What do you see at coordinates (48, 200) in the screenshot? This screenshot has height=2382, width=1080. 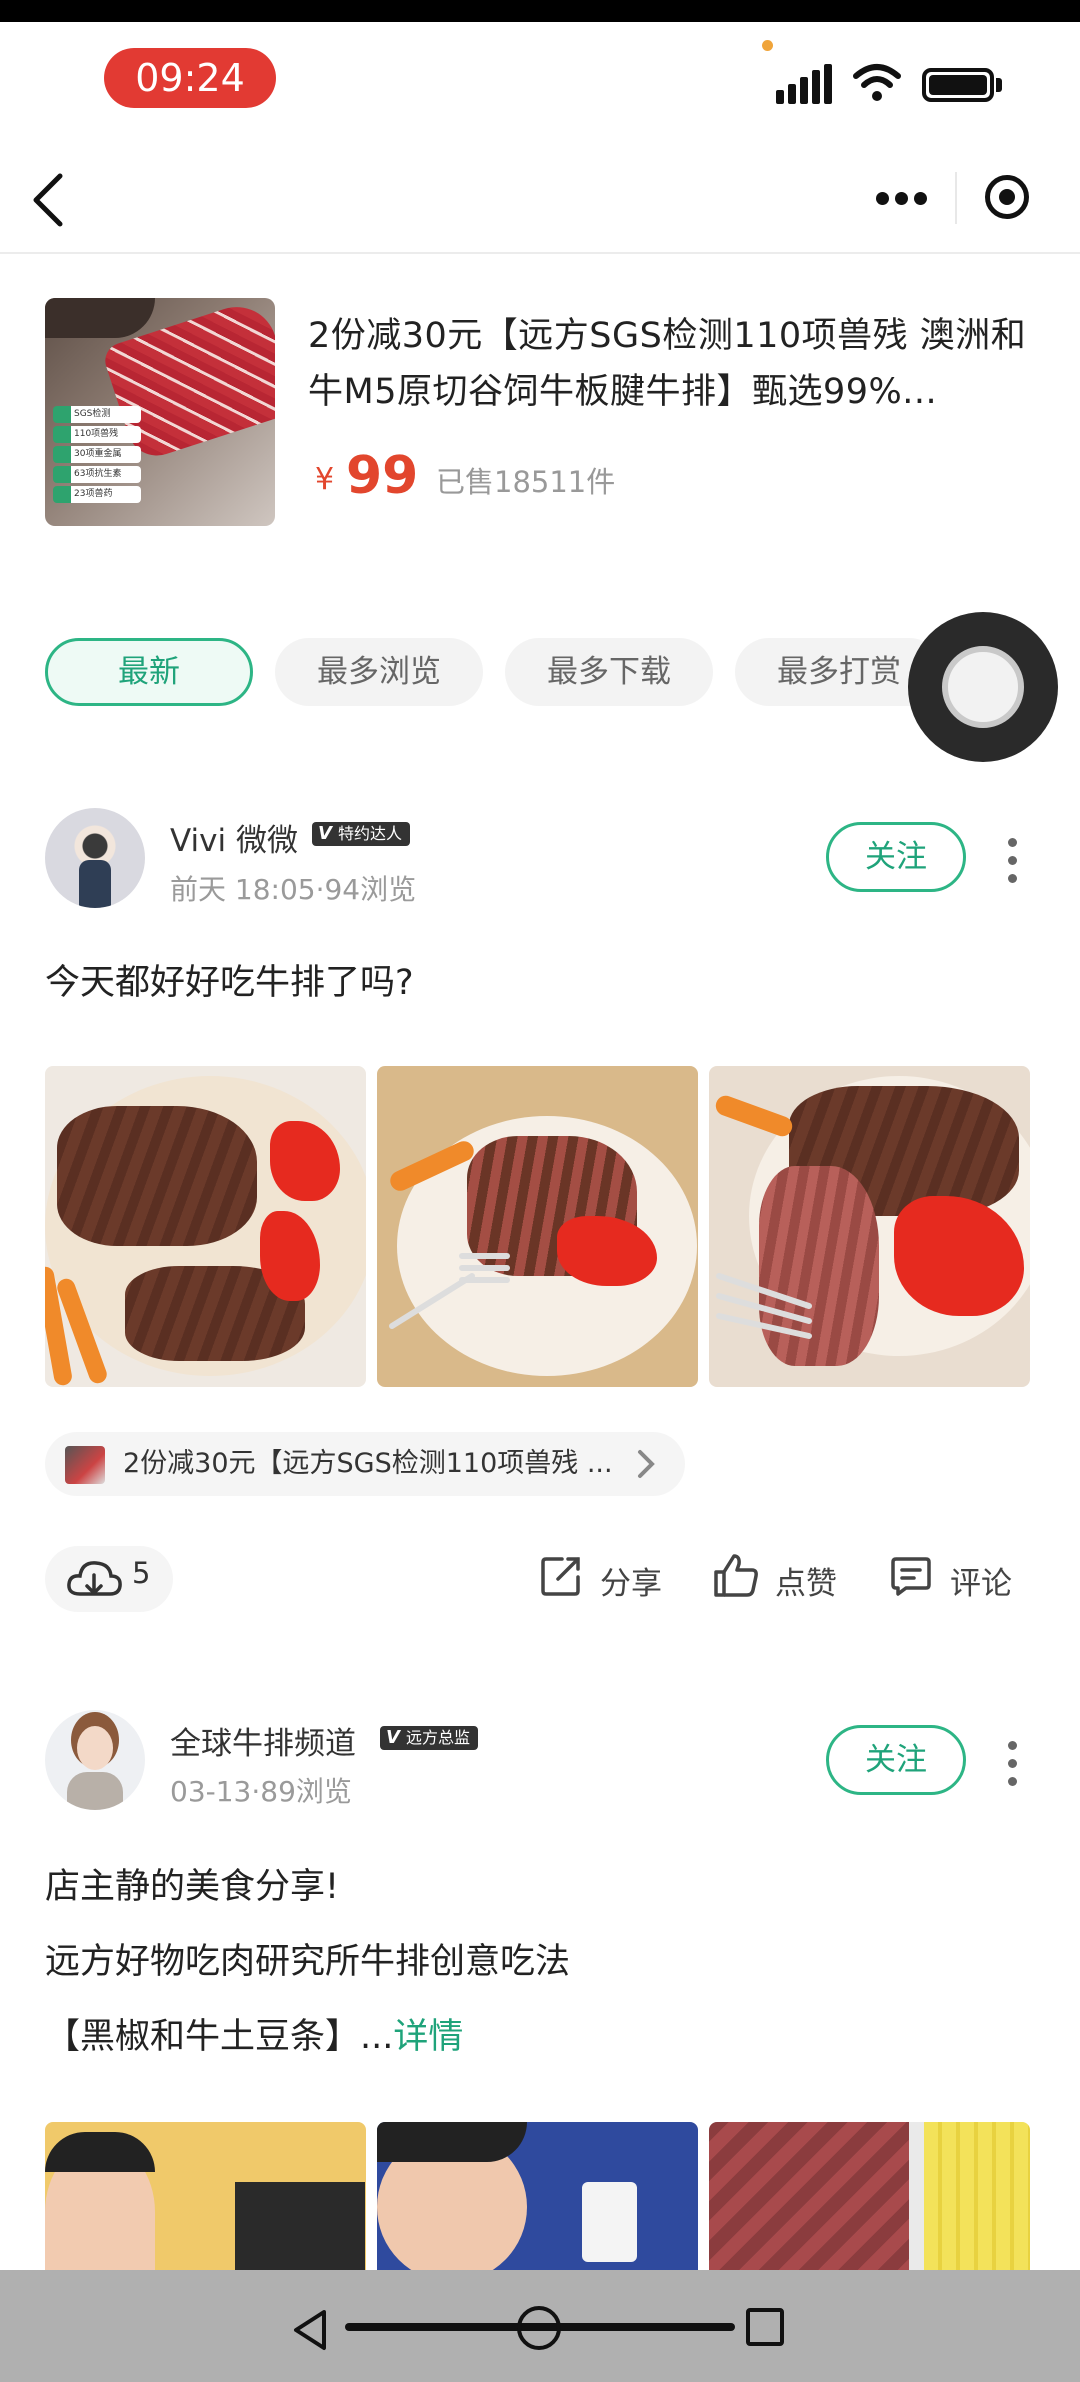 I see `back-arrow-icon` at bounding box center [48, 200].